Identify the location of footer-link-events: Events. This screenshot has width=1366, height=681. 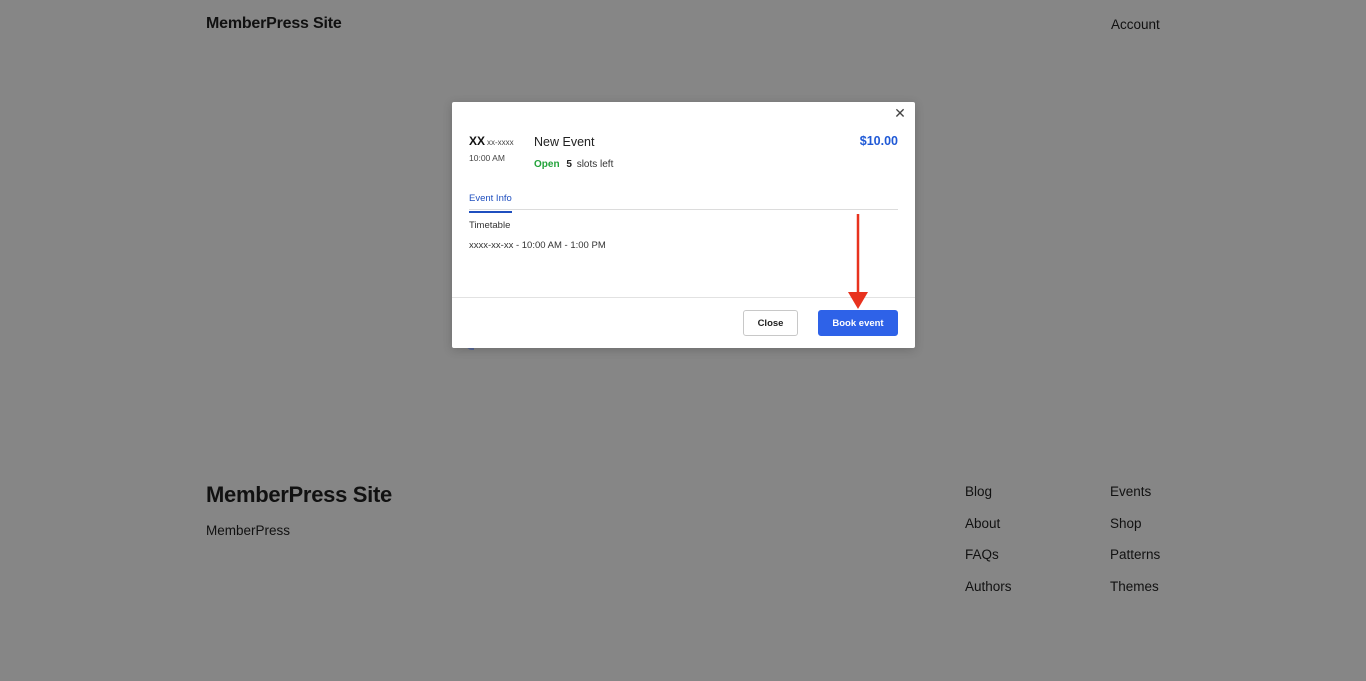
(1135, 500).